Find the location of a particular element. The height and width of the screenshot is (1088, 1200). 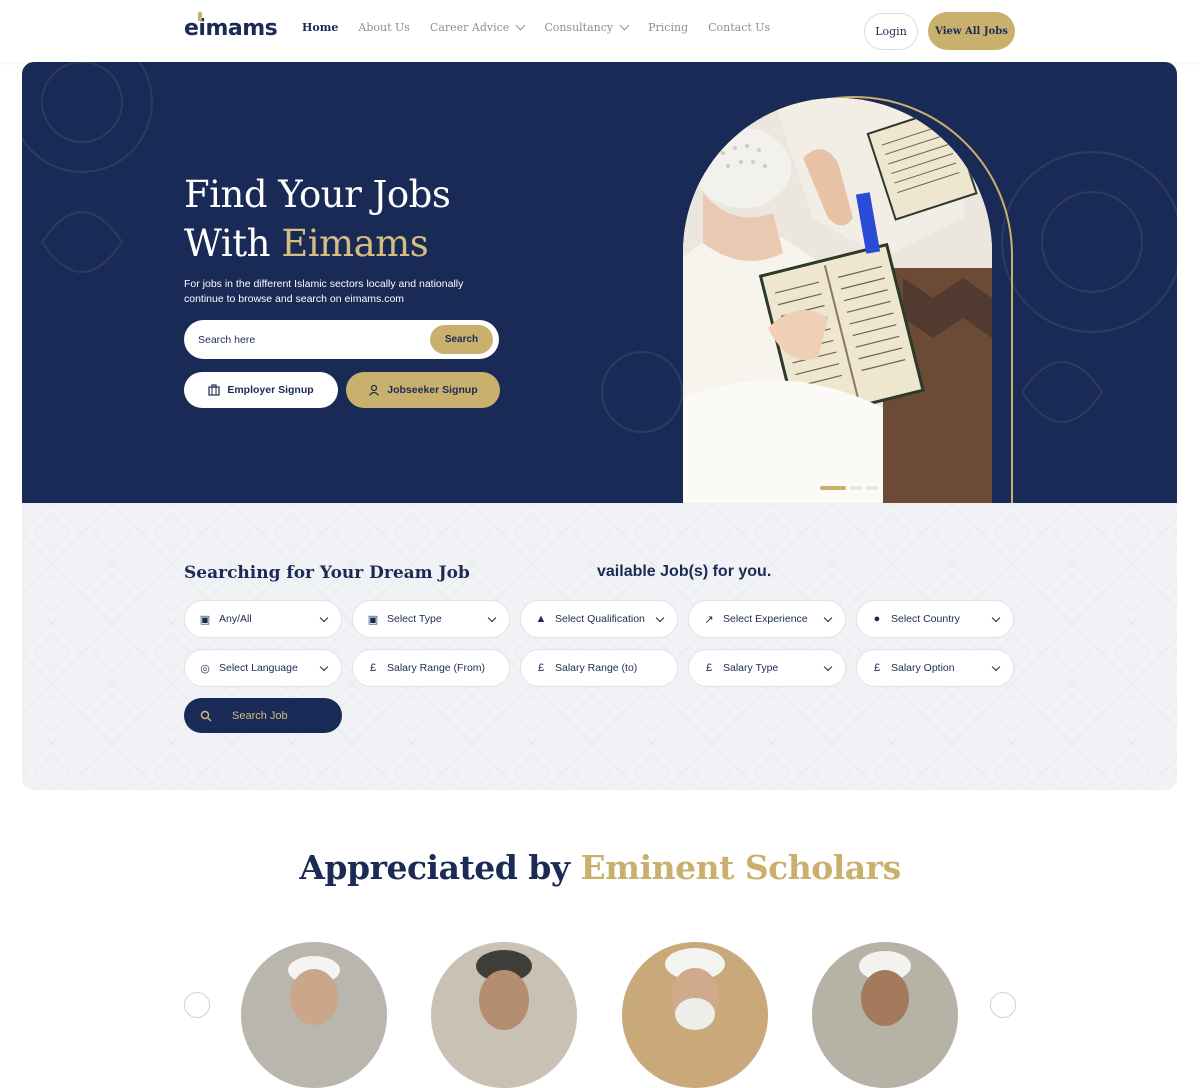

carousel-prev-button is located at coordinates (197, 1005).